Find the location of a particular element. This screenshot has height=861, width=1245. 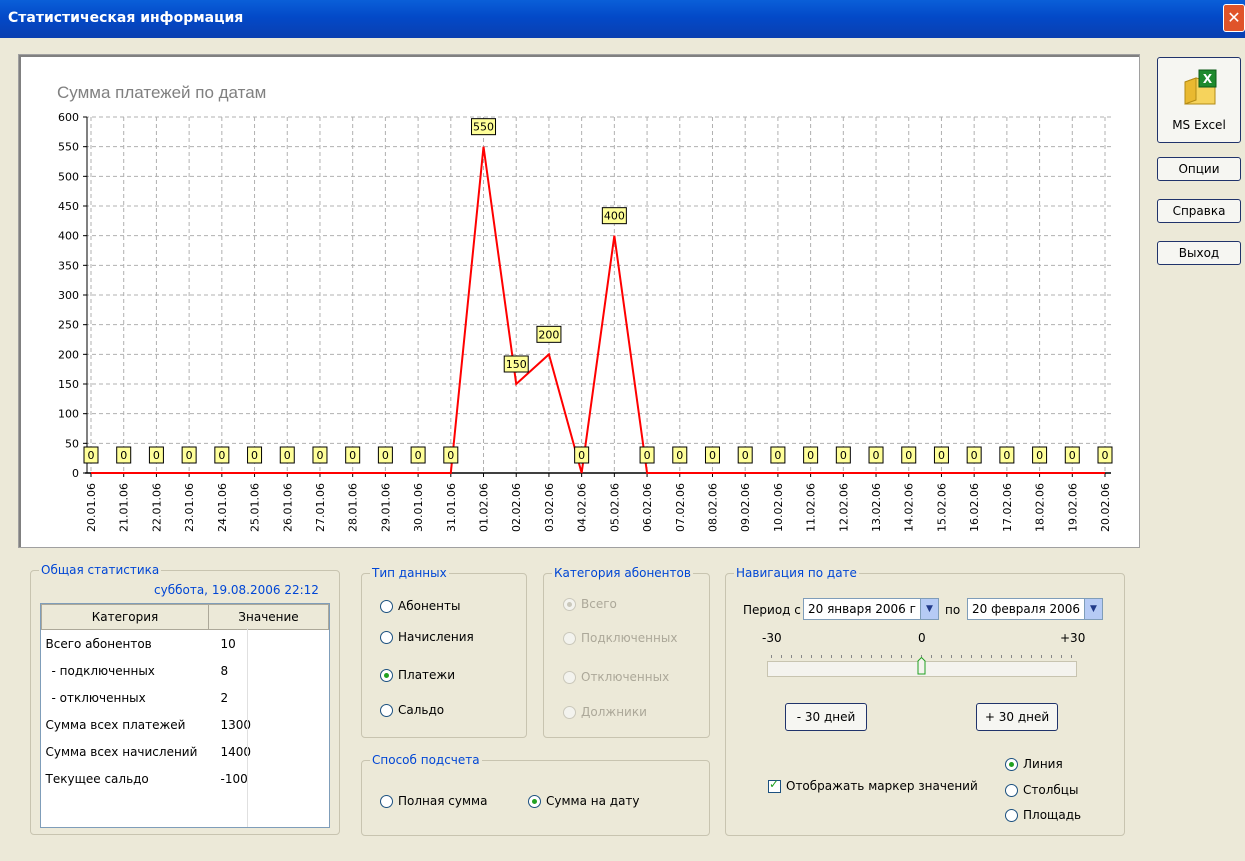

x-tick-label: 17.02.06 is located at coordinates (1007, 507).